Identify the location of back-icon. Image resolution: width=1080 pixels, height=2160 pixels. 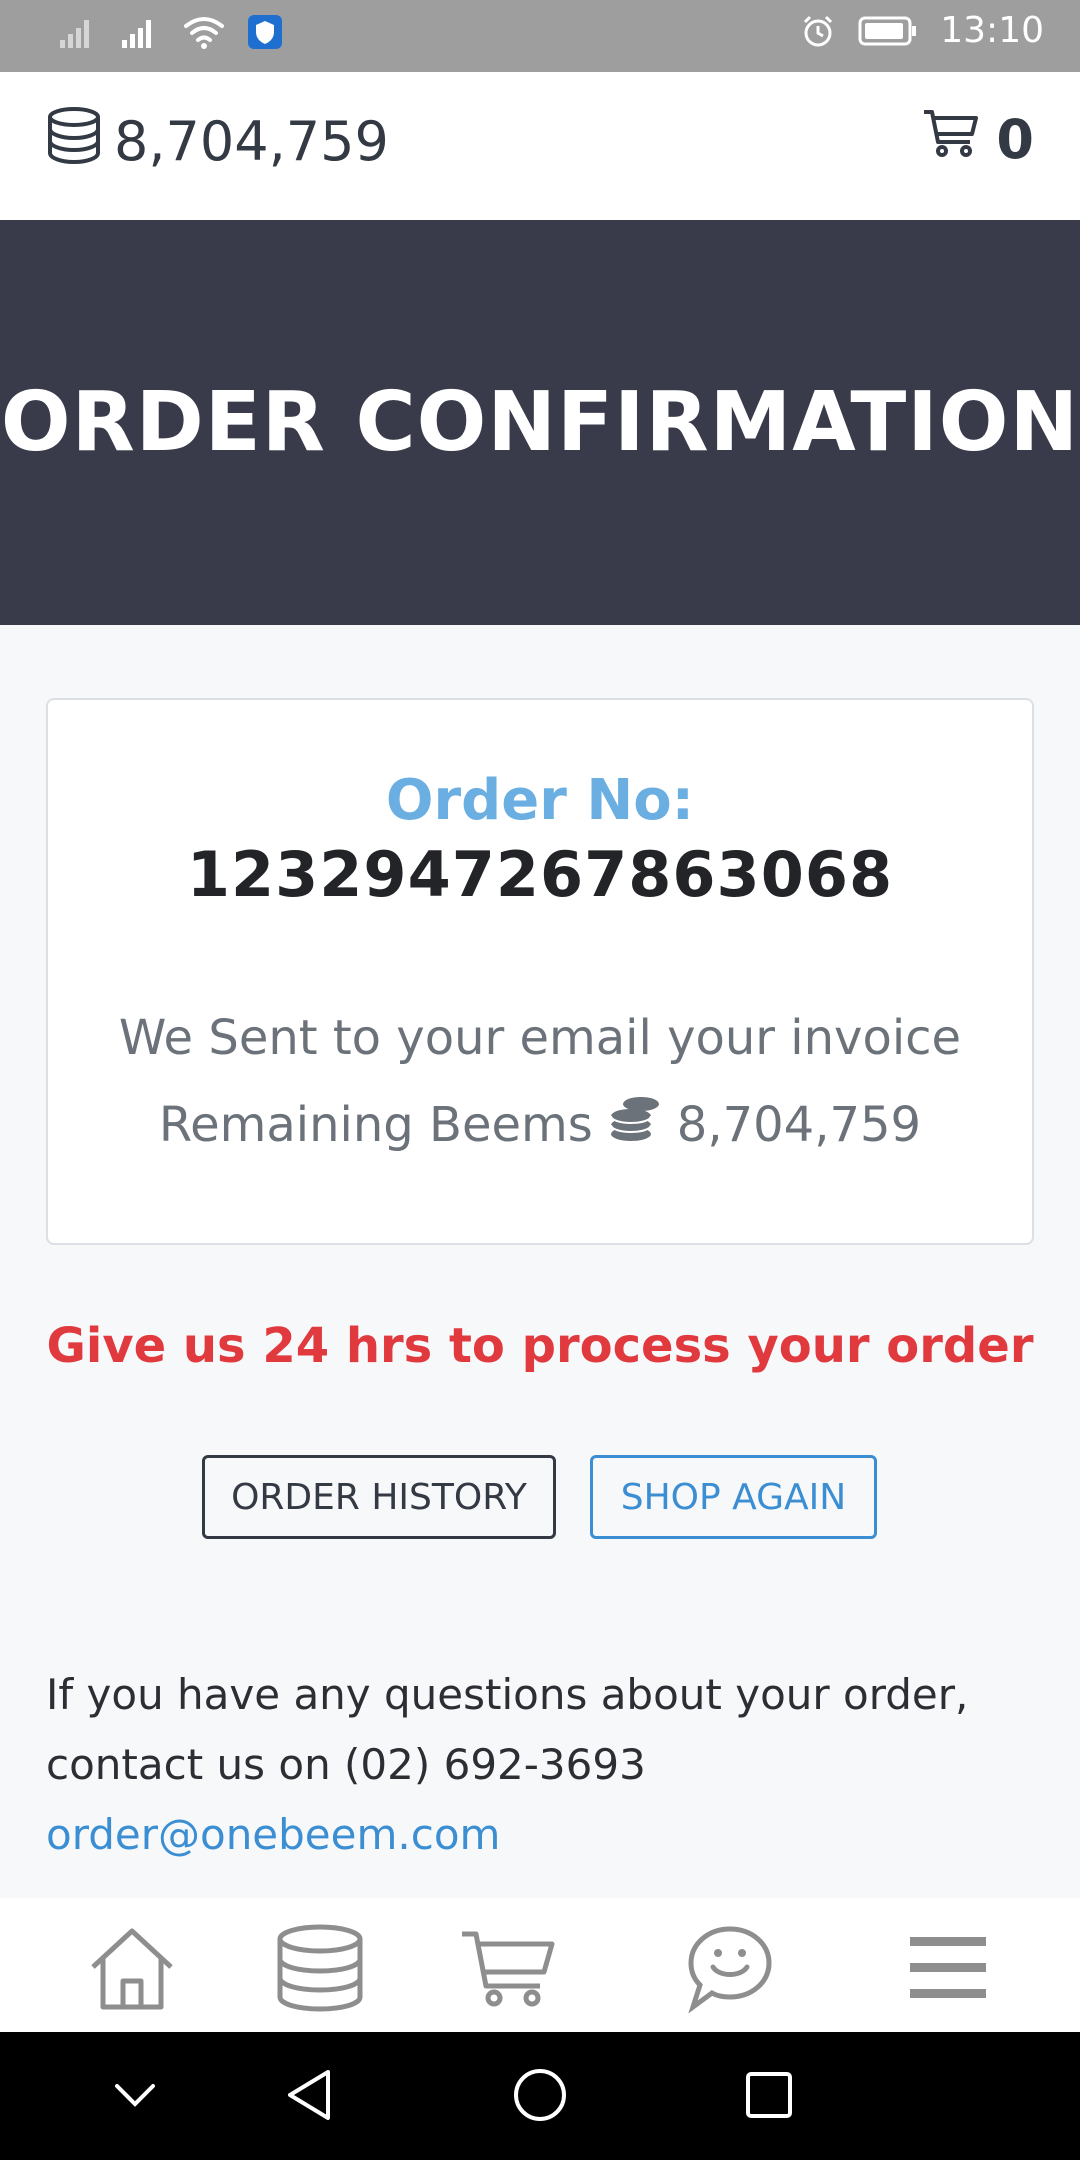
(309, 2097).